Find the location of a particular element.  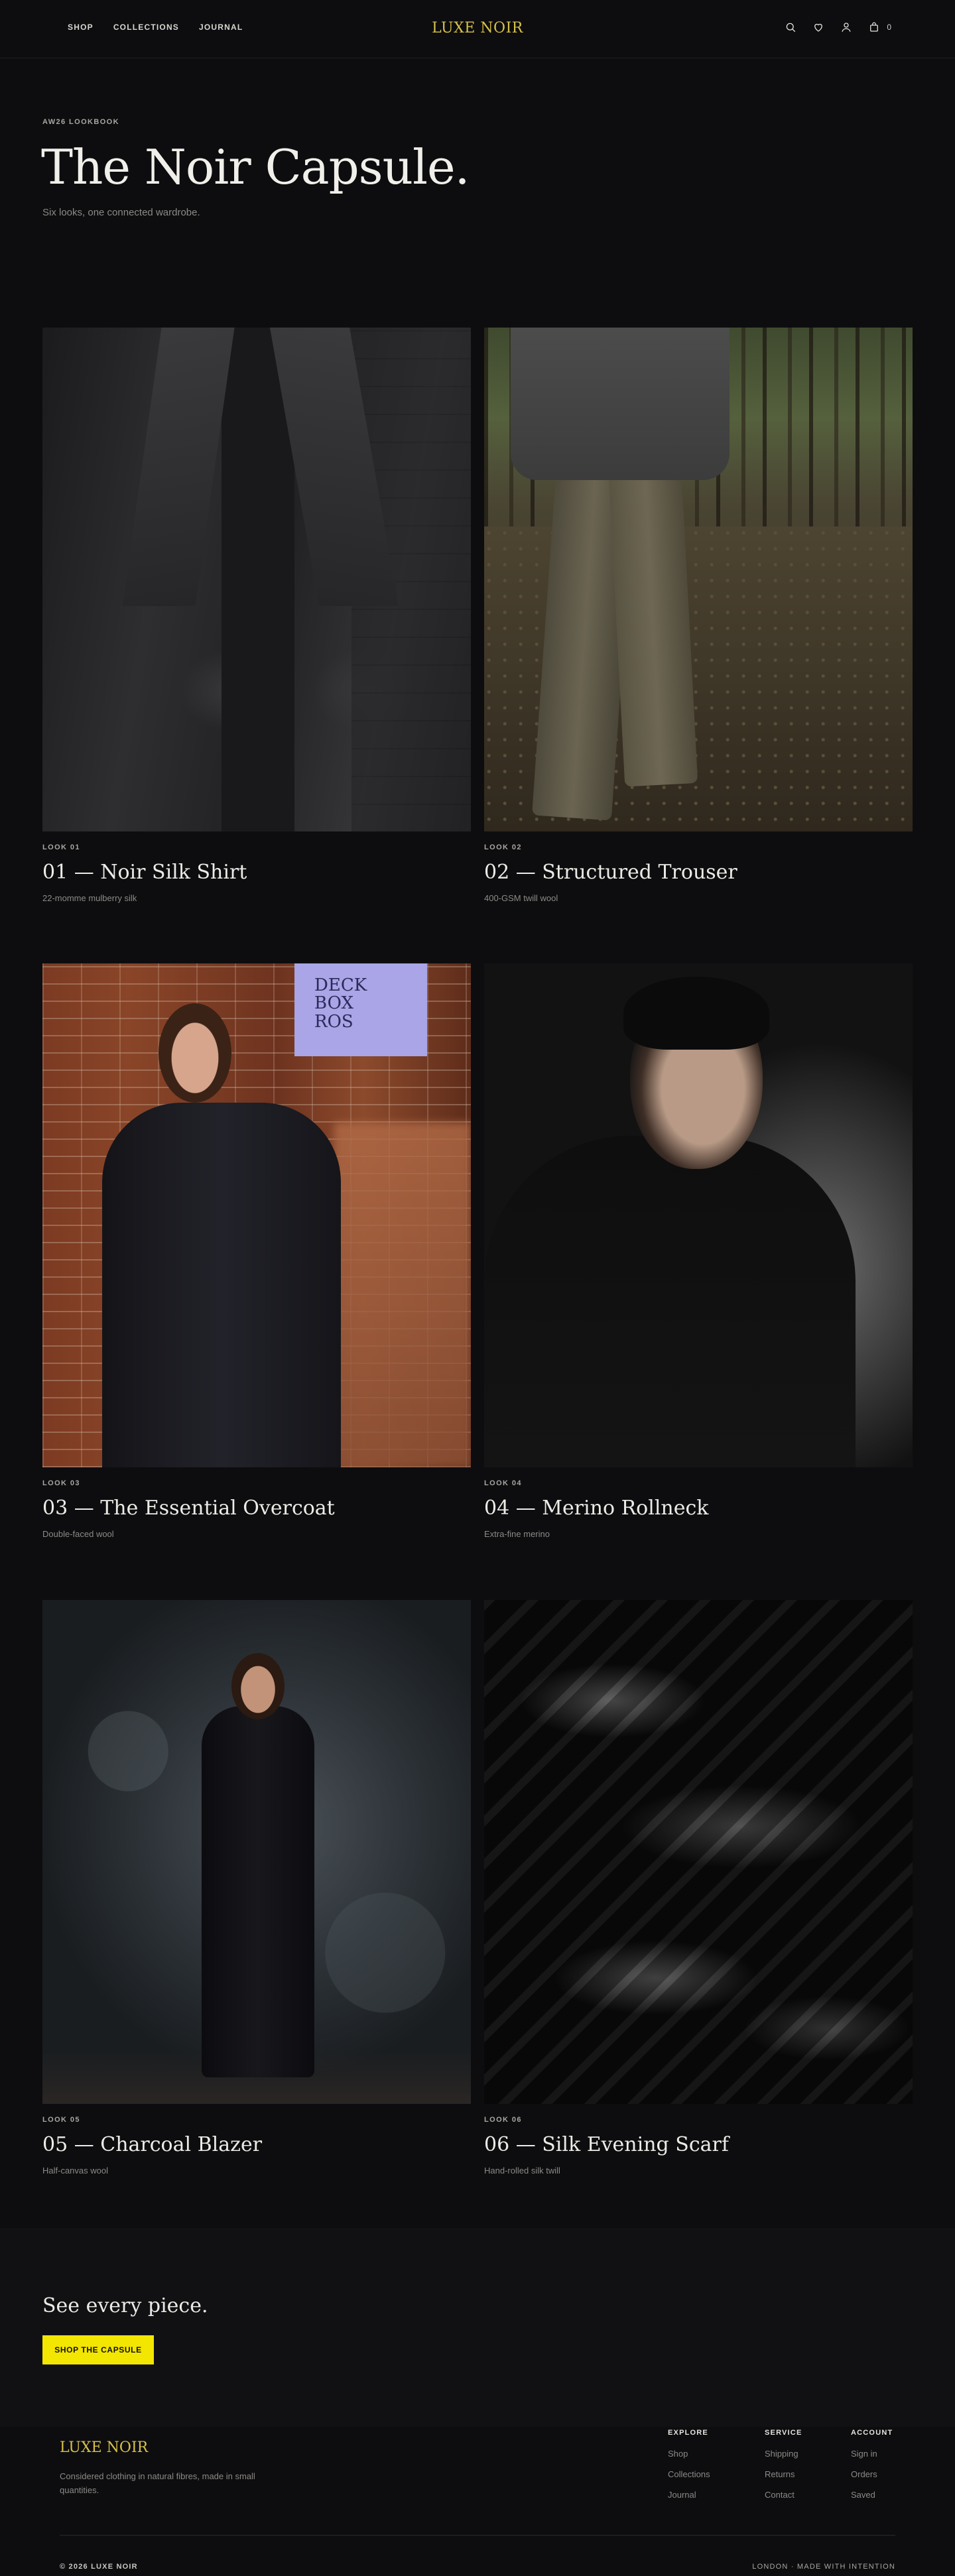

look-label: LOOK 05 is located at coordinates (61, 2120).